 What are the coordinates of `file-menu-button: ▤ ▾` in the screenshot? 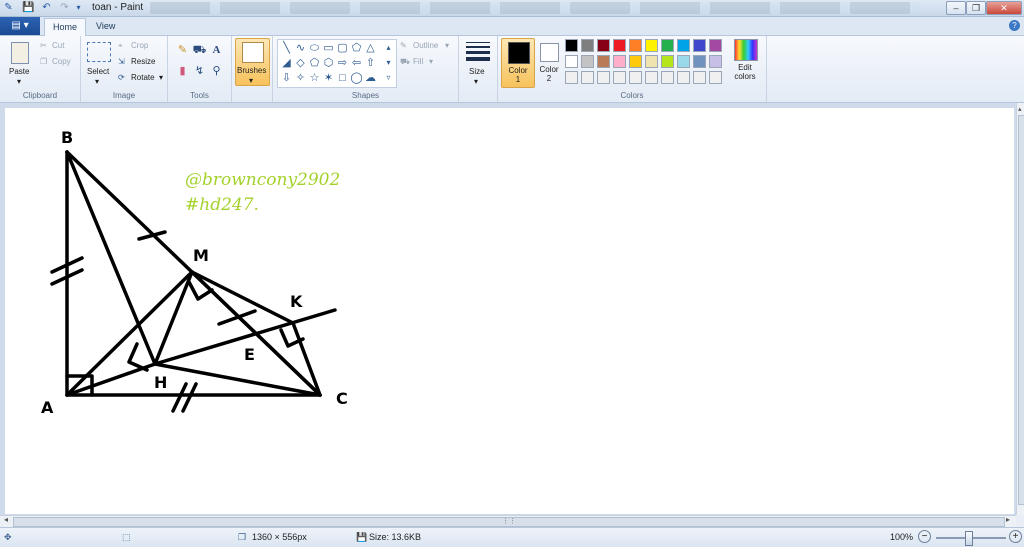 It's located at (20, 26).